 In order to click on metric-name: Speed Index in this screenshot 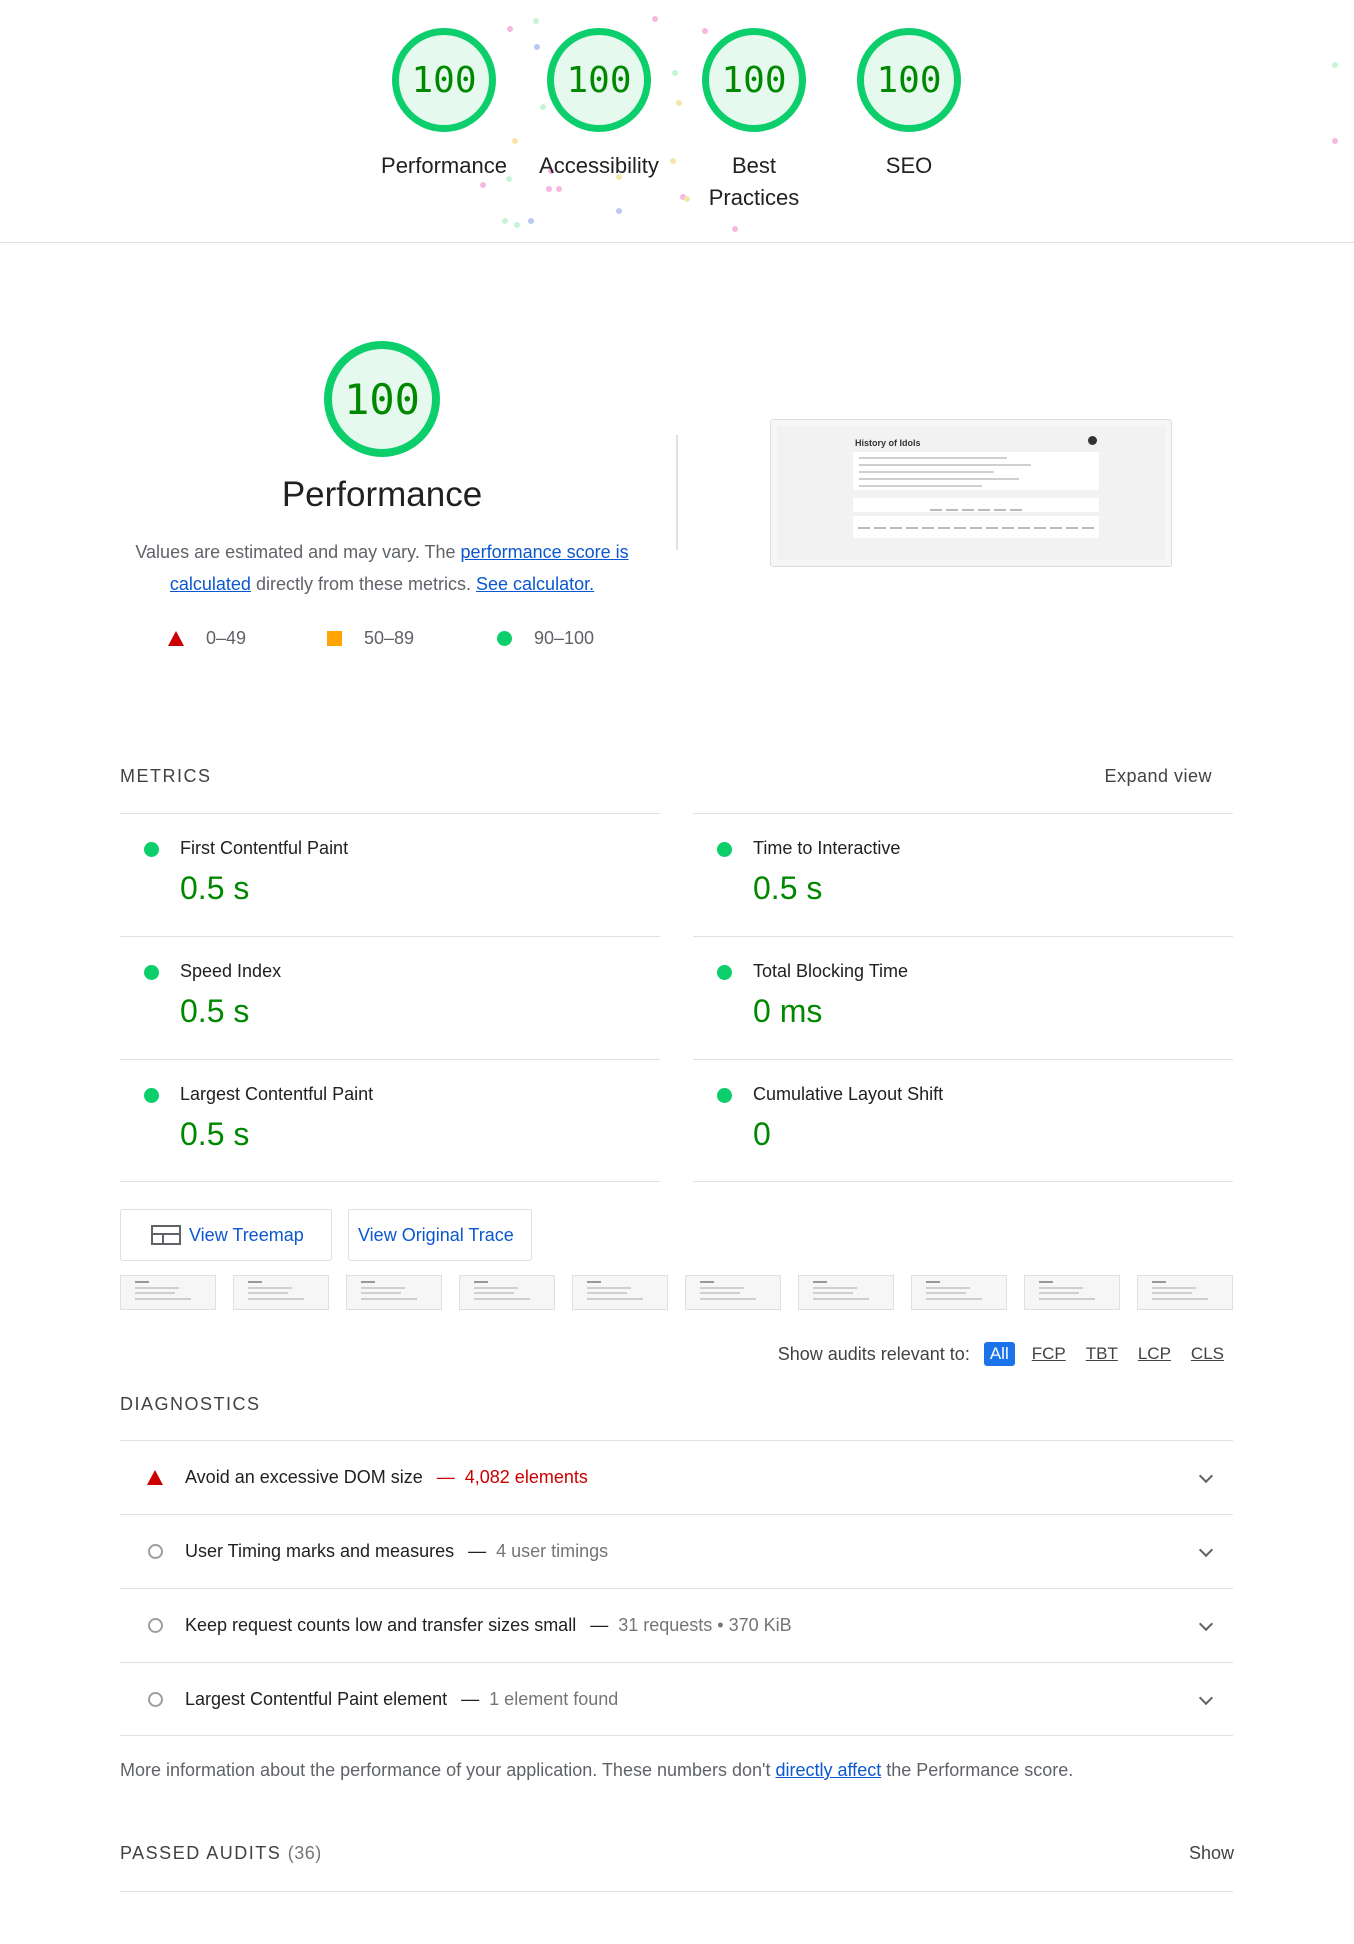, I will do `click(231, 971)`.